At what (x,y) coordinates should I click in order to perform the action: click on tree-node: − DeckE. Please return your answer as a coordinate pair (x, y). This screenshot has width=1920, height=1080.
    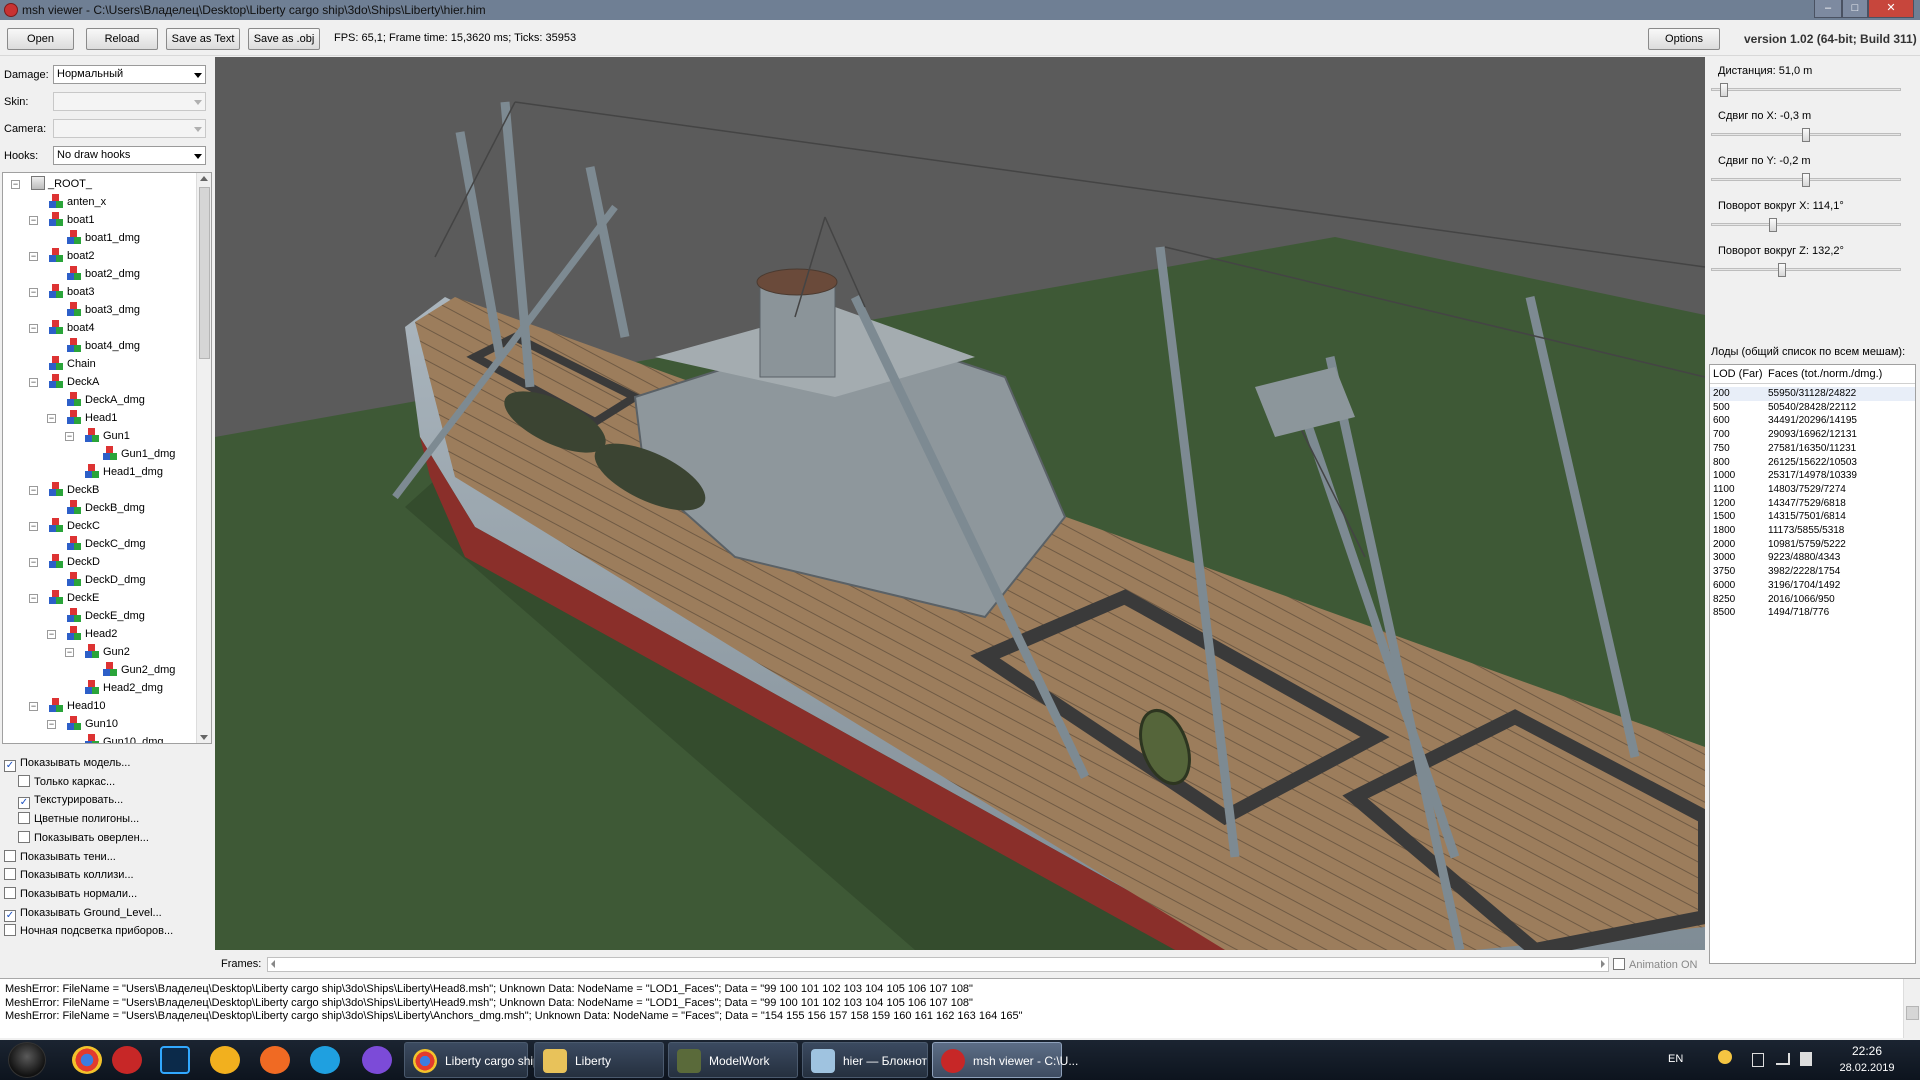
    Looking at the image, I should click on (64, 598).